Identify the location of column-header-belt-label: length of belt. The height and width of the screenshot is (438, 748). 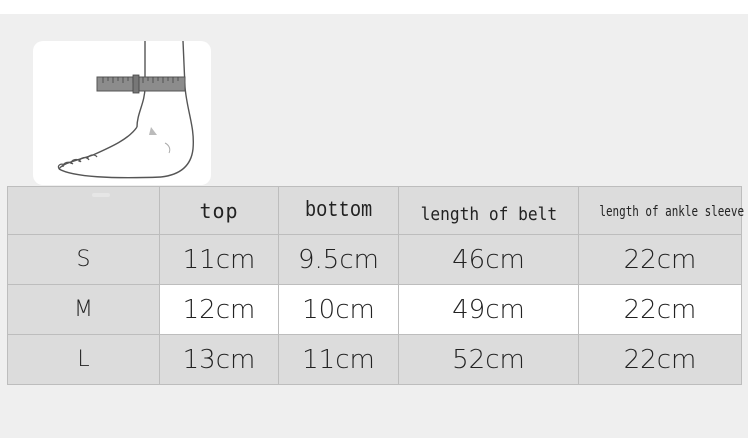
(488, 214).